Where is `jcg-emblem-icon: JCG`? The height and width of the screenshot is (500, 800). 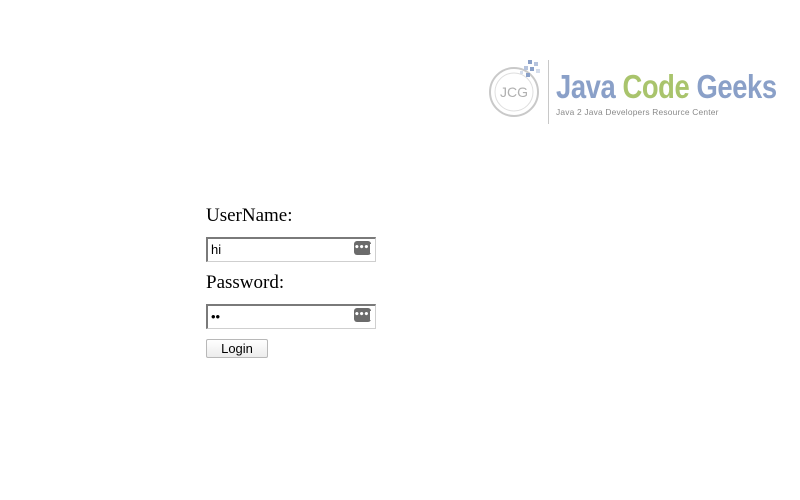
jcg-emblem-icon: JCG is located at coordinates (514, 88).